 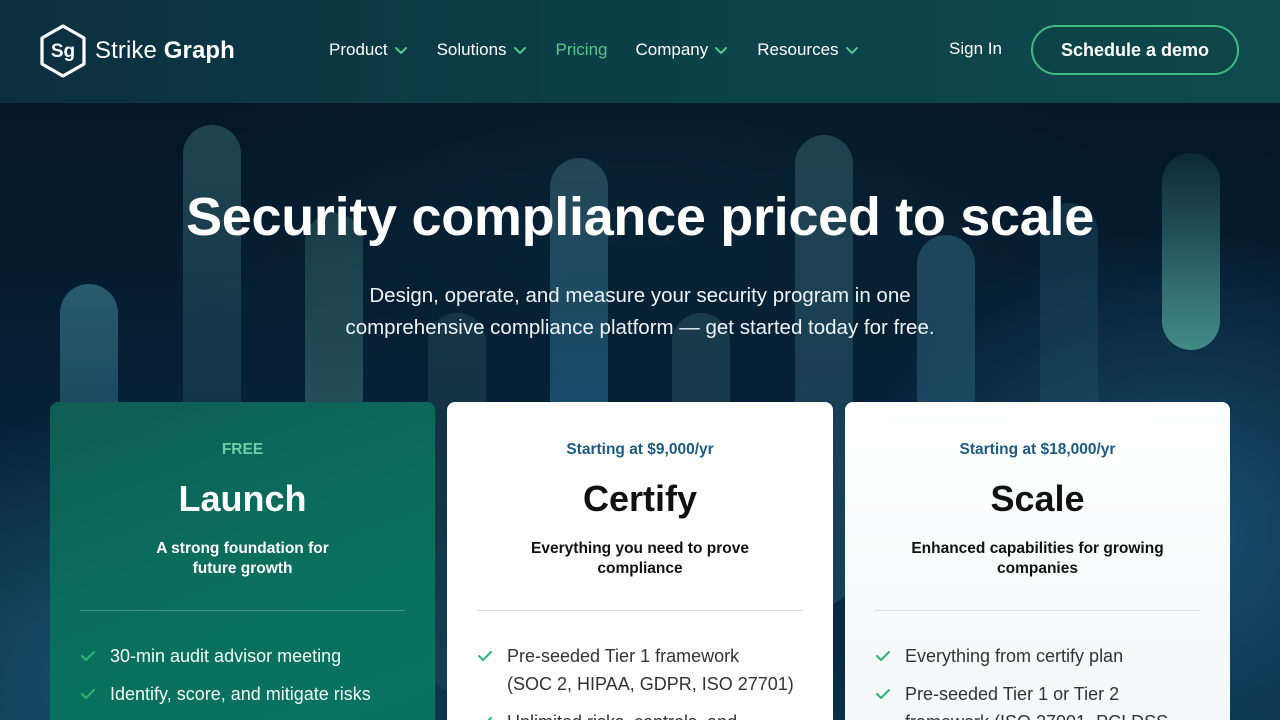 What do you see at coordinates (640, 568) in the screenshot?
I see `plan-description-line2: compliance` at bounding box center [640, 568].